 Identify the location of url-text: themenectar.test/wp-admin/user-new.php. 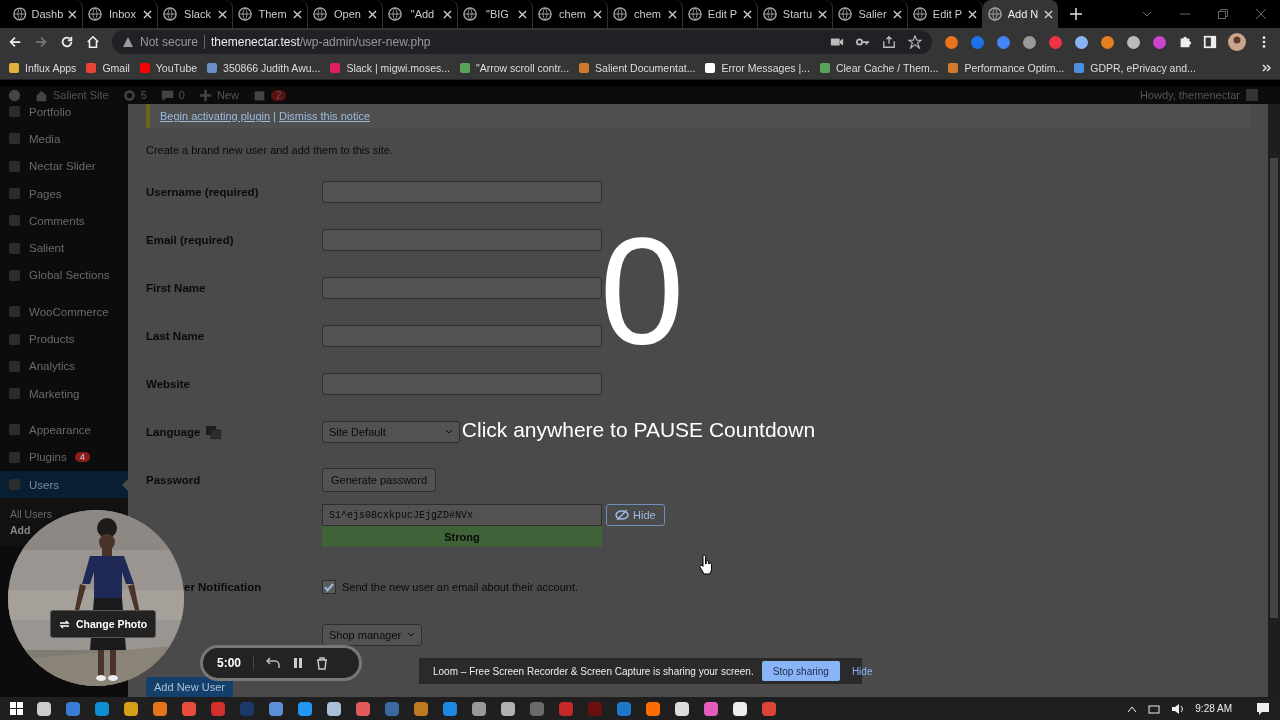
(321, 42).